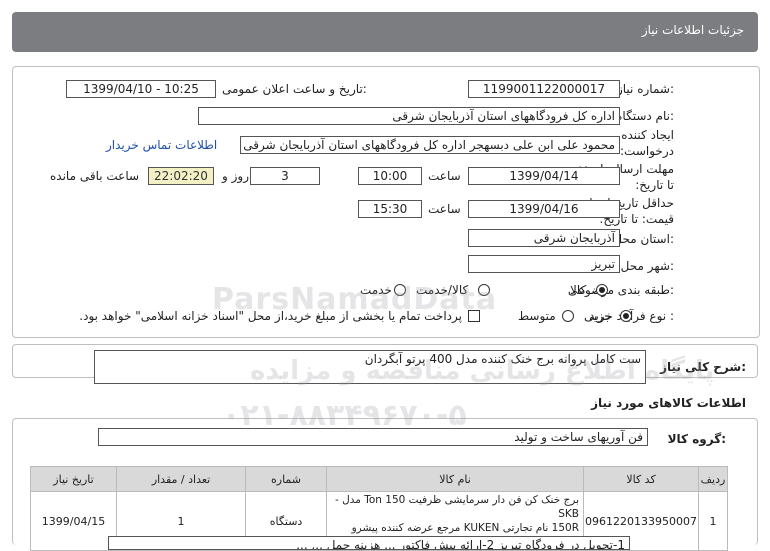 The height and width of the screenshot is (551, 770). I want to click on buyer-contact-link: اطلاعات تماس خریدار, so click(161, 145).